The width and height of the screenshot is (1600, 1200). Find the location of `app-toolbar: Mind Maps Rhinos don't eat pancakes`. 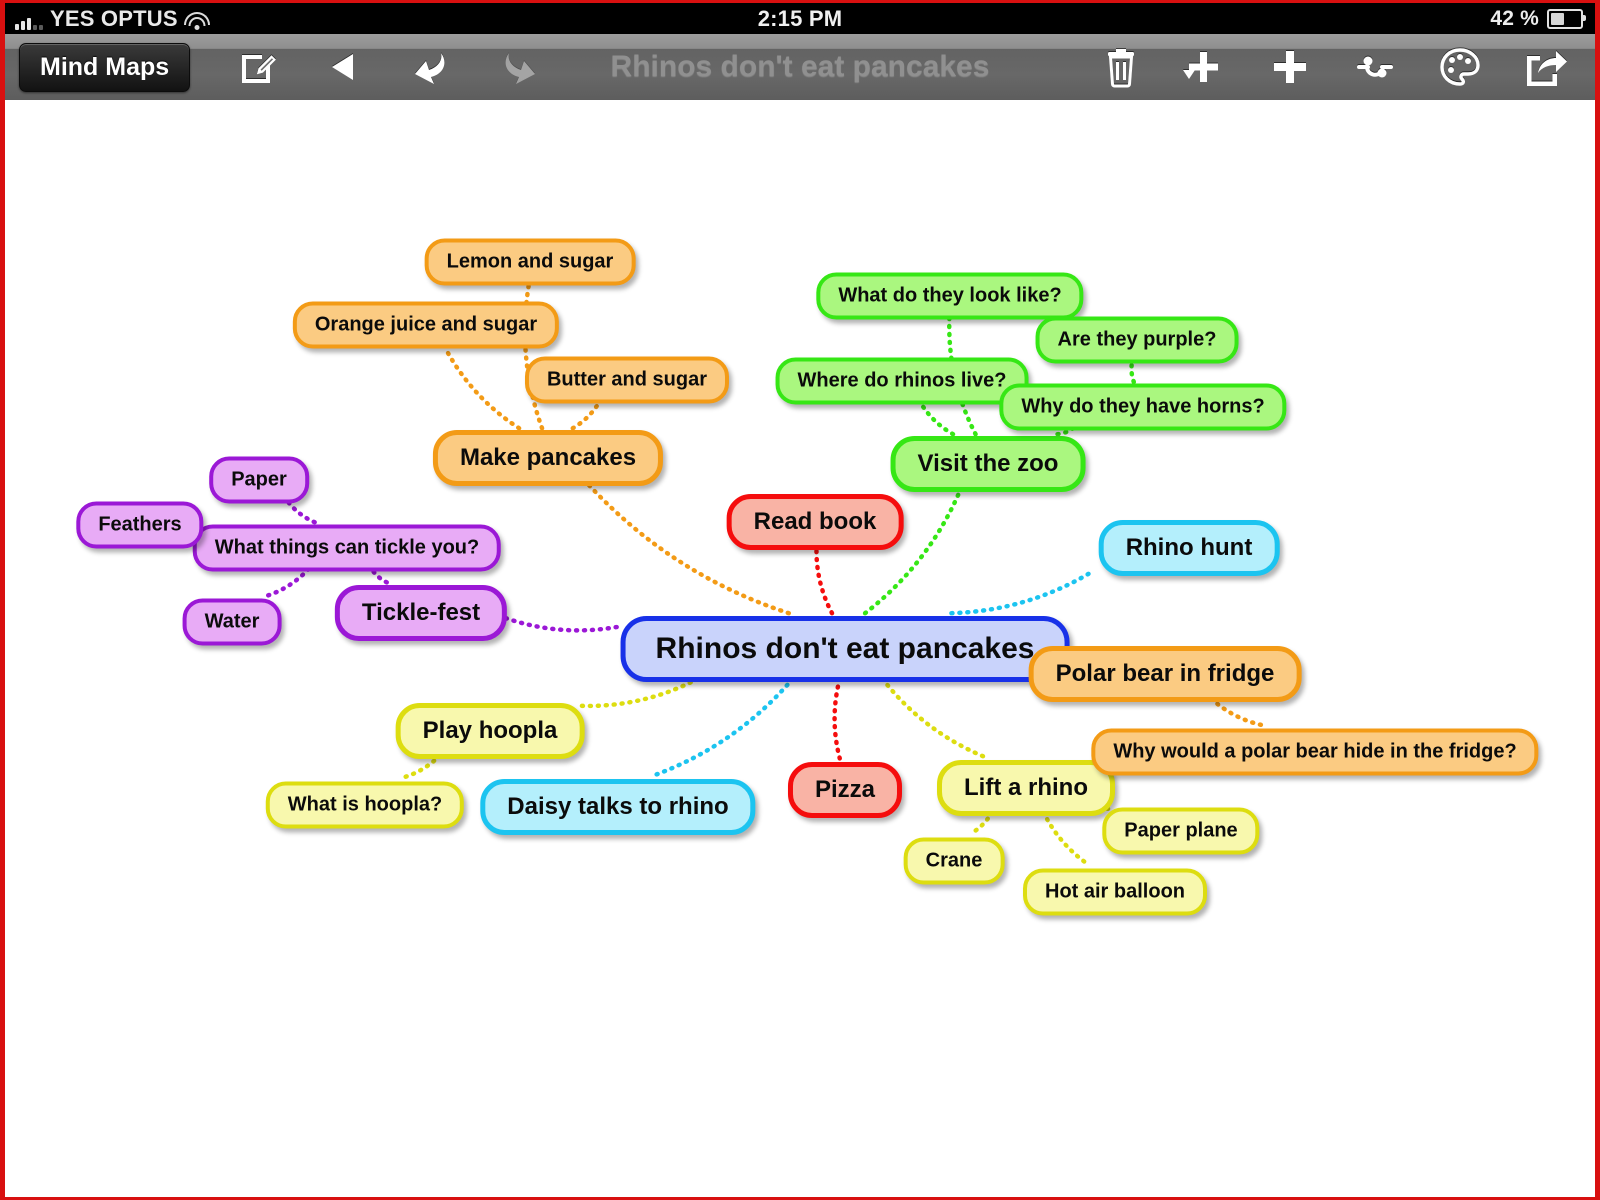

app-toolbar: Mind Maps Rhinos don't eat pancakes is located at coordinates (800, 67).